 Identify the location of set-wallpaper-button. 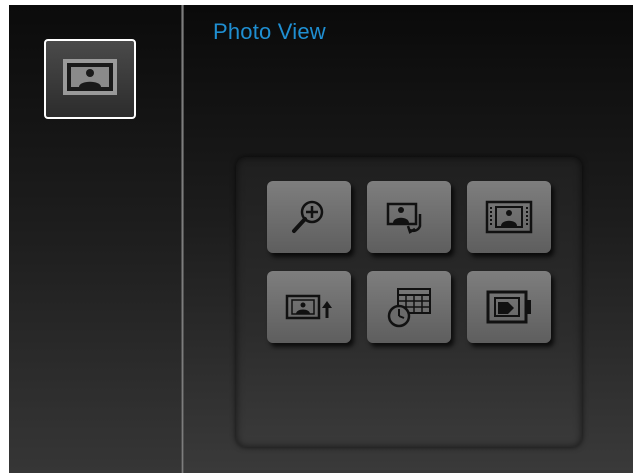
(509, 307).